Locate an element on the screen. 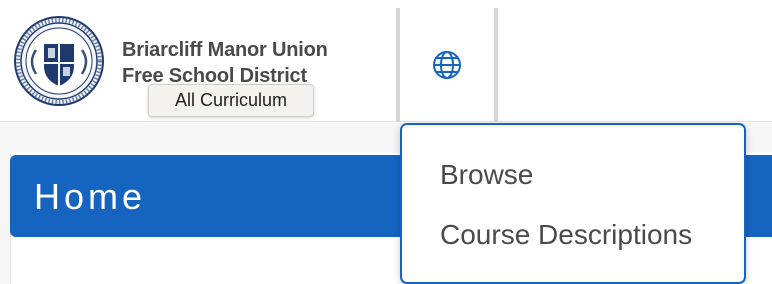 This screenshot has width=772, height=284. menu-item-course-descriptions: Course Descriptions is located at coordinates (566, 235).